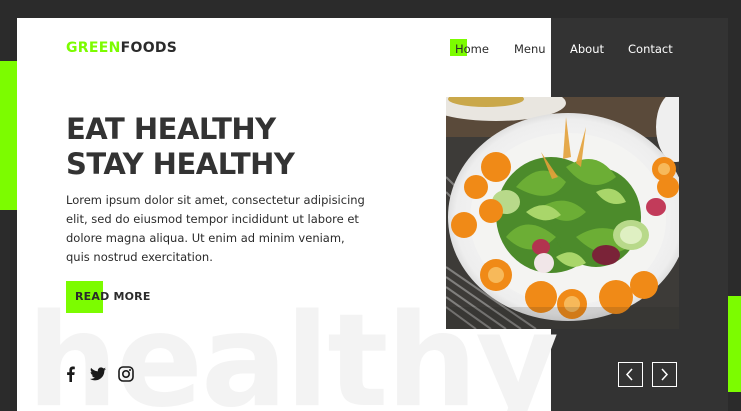 Image resolution: width=741 pixels, height=411 pixels. What do you see at coordinates (126, 376) in the screenshot?
I see `instagram-icon` at bounding box center [126, 376].